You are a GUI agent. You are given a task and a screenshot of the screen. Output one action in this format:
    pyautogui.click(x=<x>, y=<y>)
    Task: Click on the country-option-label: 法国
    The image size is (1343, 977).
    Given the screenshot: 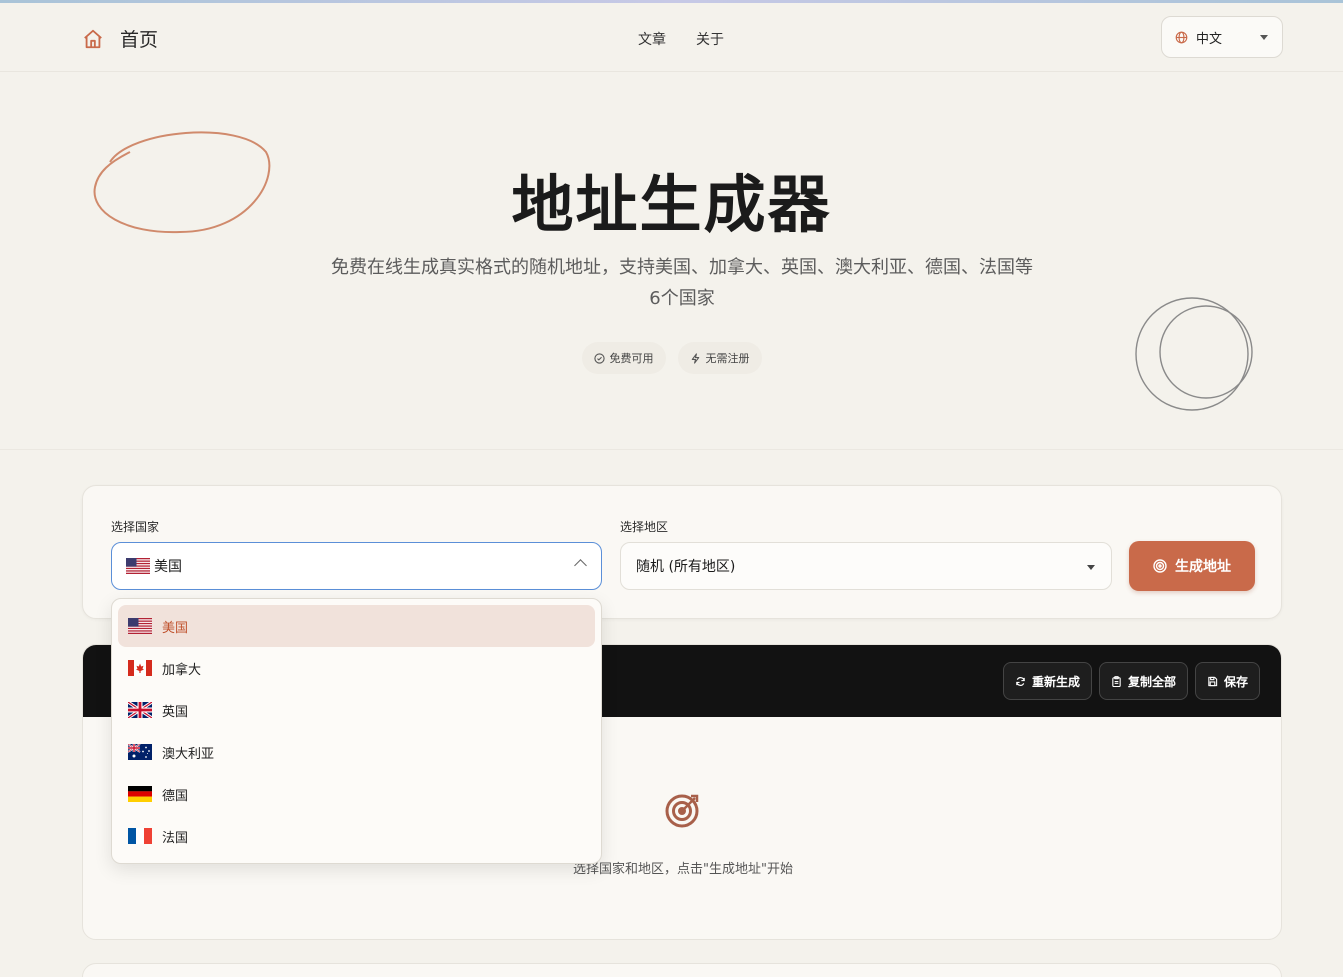 What is the action you would take?
    pyautogui.click(x=175, y=838)
    